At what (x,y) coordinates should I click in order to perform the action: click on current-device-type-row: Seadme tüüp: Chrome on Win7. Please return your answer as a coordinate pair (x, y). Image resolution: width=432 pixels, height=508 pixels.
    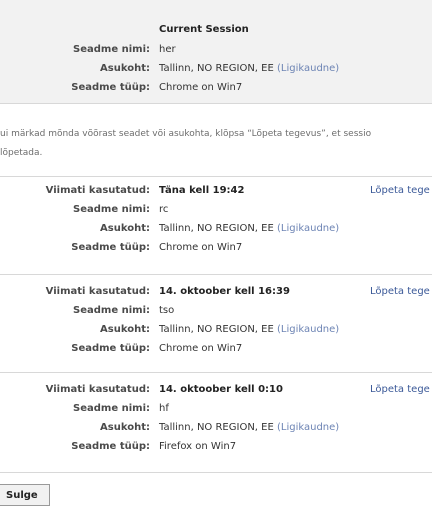
    Looking at the image, I should click on (216, 88).